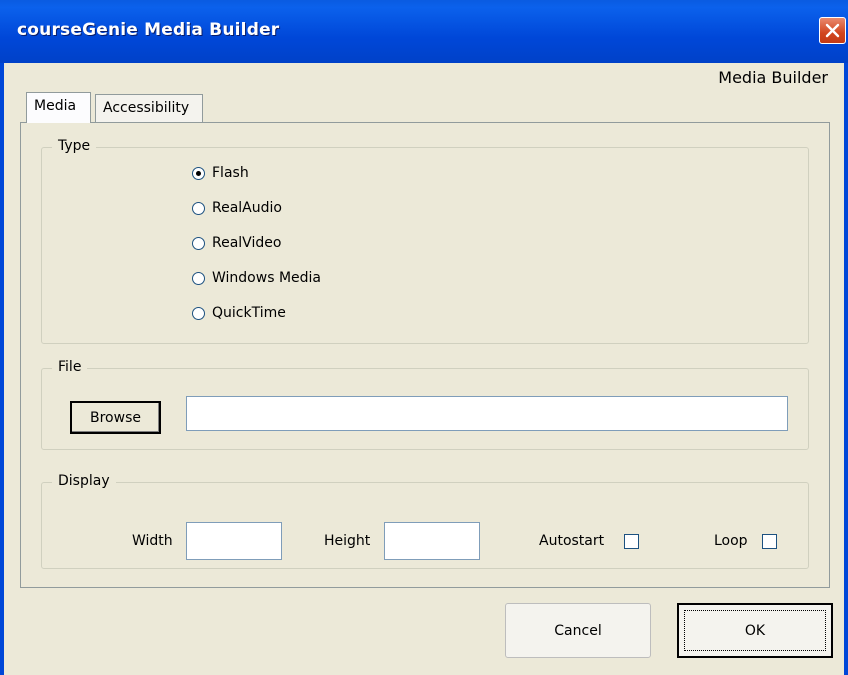 This screenshot has width=848, height=675. I want to click on radio-realvideo: RealVideo, so click(236, 243).